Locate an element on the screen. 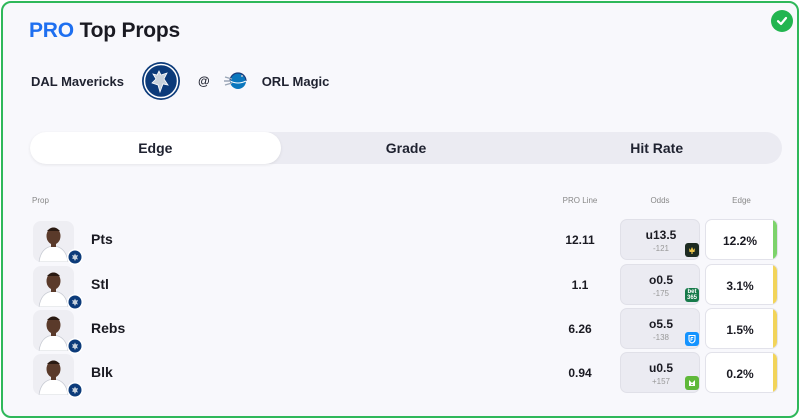 The image size is (800, 419). odds-button: o0.5 -175 bet 365 is located at coordinates (660, 284).